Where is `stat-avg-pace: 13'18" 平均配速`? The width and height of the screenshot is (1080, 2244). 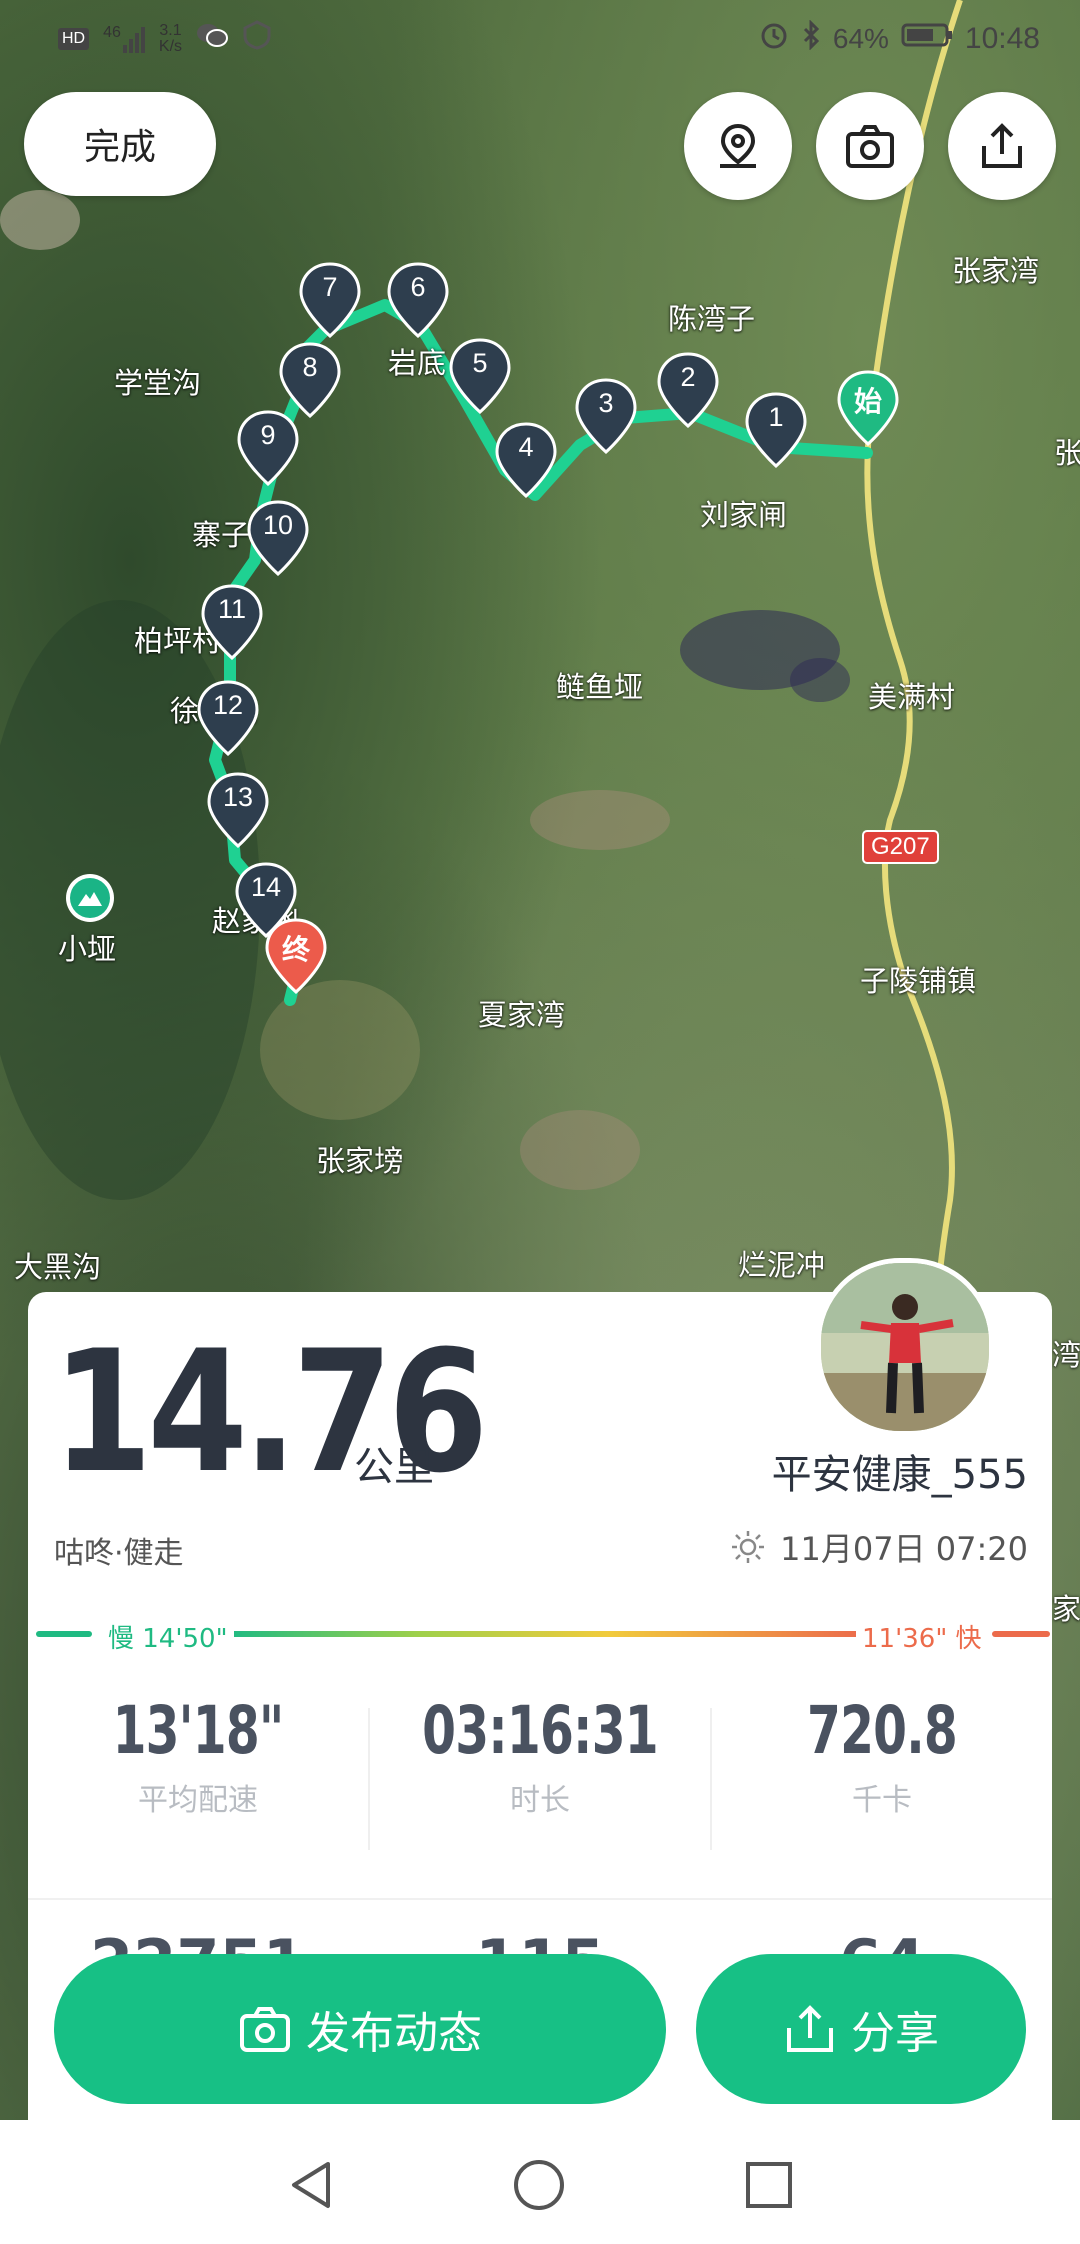 stat-avg-pace: 13'18" 平均配速 is located at coordinates (198, 1755).